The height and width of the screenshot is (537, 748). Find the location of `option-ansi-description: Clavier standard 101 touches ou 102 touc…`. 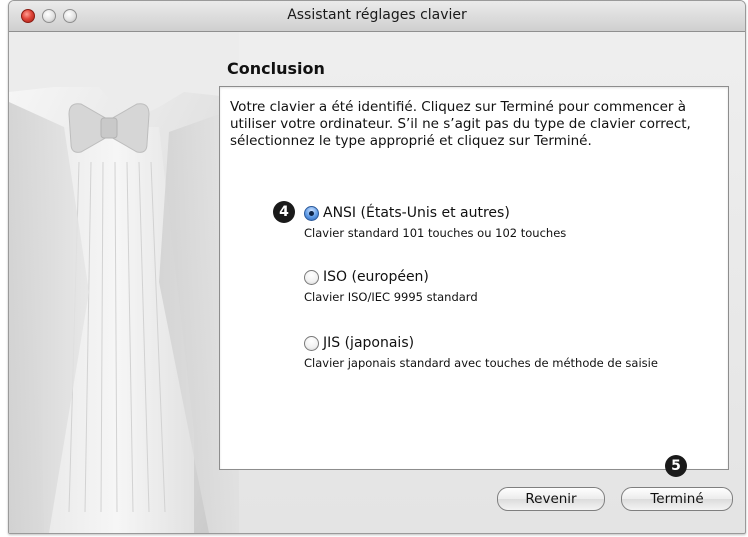

option-ansi-description: Clavier standard 101 touches ou 102 touc… is located at coordinates (435, 233).